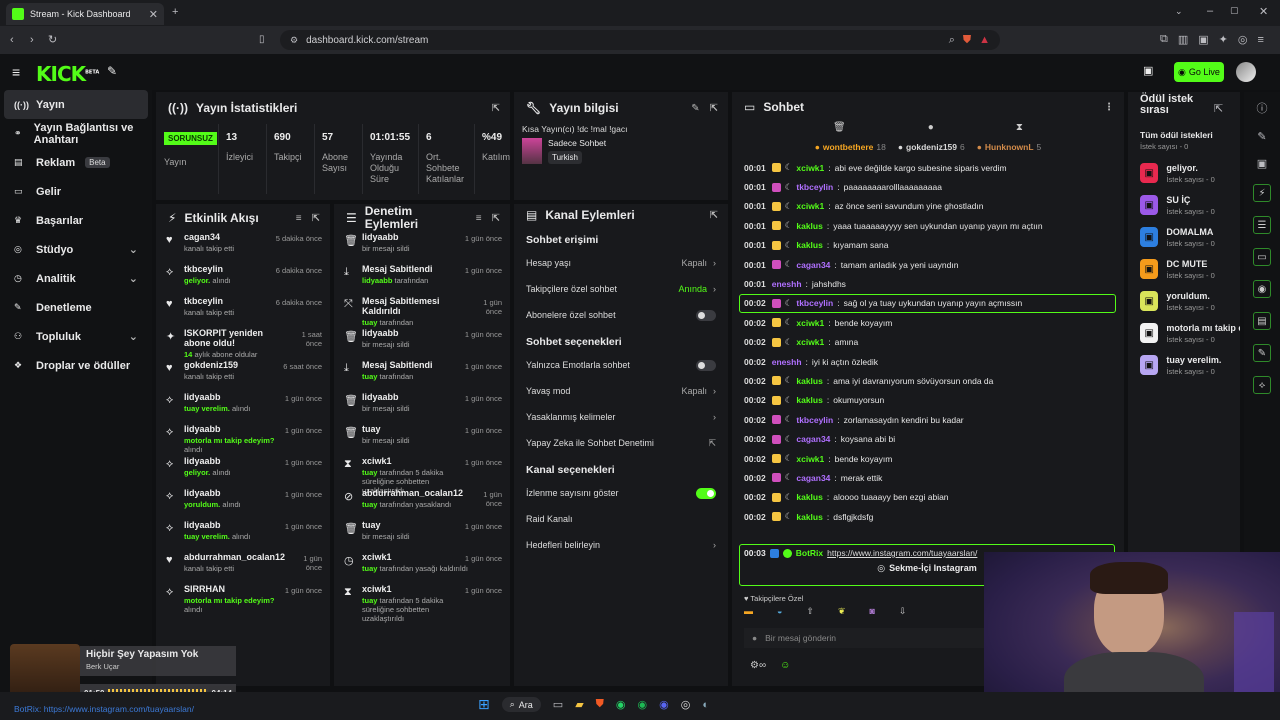 The width and height of the screenshot is (1280, 720). I want to click on sidebar-icon: ▥, so click(1183, 39).